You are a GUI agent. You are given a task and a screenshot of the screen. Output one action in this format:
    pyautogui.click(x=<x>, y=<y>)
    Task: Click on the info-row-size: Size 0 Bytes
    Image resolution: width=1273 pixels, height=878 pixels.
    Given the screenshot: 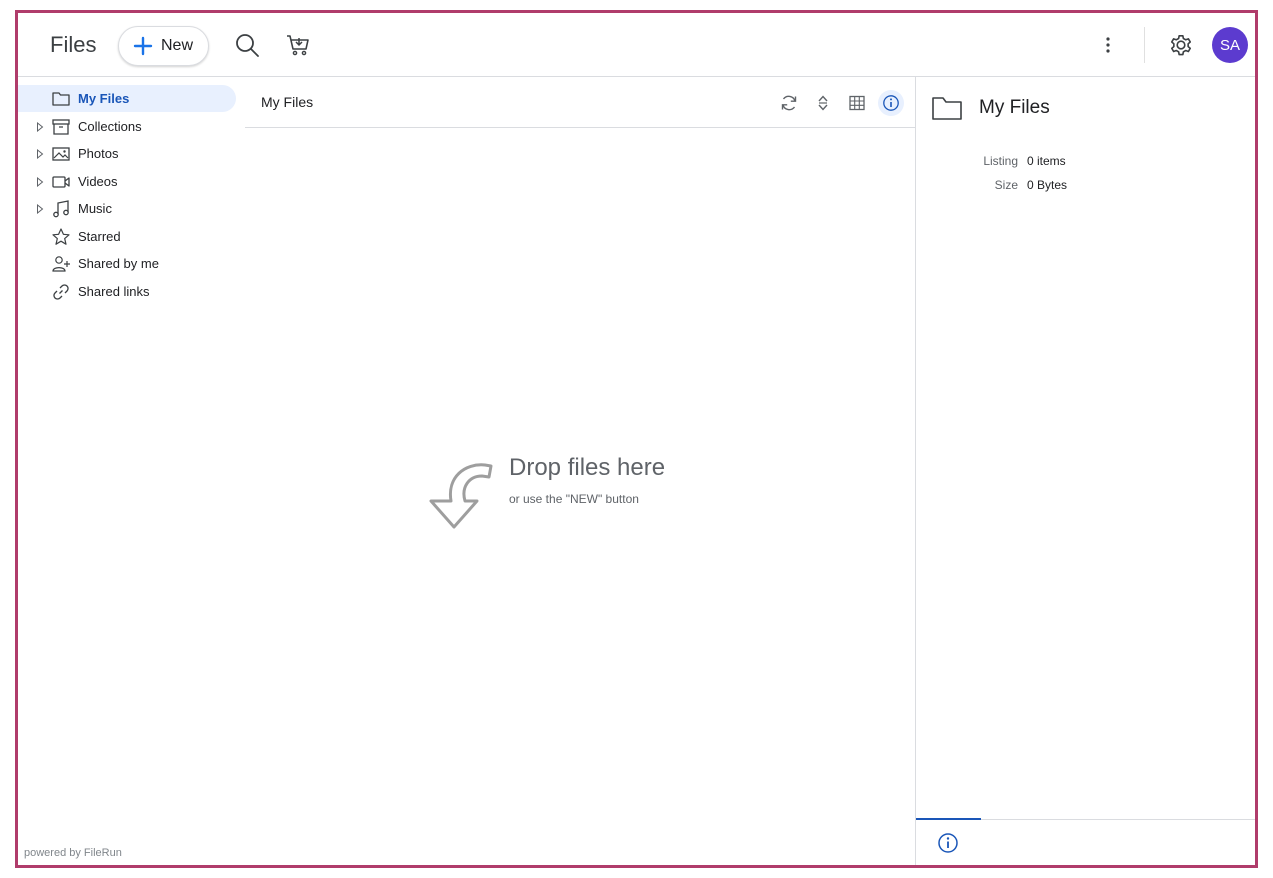 What is the action you would take?
    pyautogui.click(x=1085, y=186)
    